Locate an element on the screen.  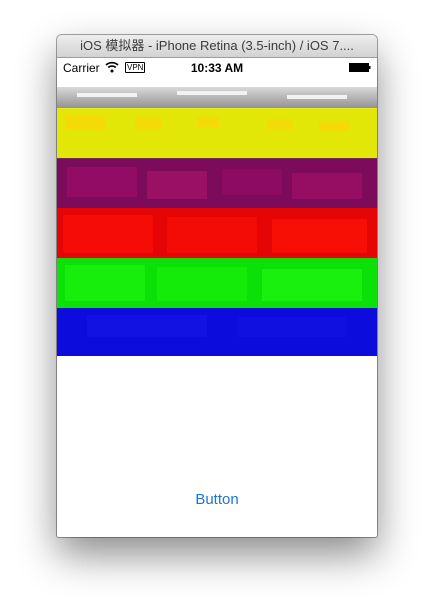
ios-status-bar: Carrier VPN 10:33 AM is located at coordinates (217, 68).